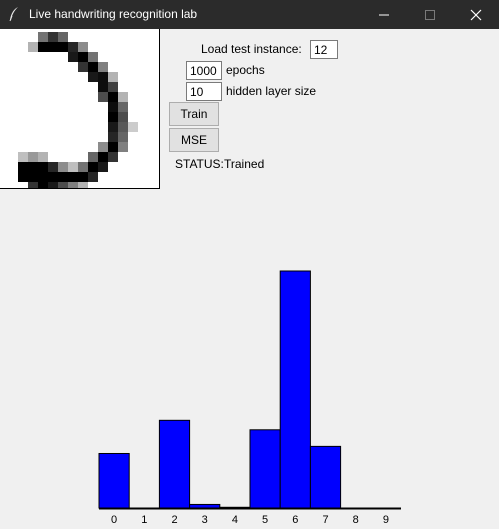 This screenshot has height=529, width=499. What do you see at coordinates (205, 520) in the screenshot?
I see `tick-label-3: 3` at bounding box center [205, 520].